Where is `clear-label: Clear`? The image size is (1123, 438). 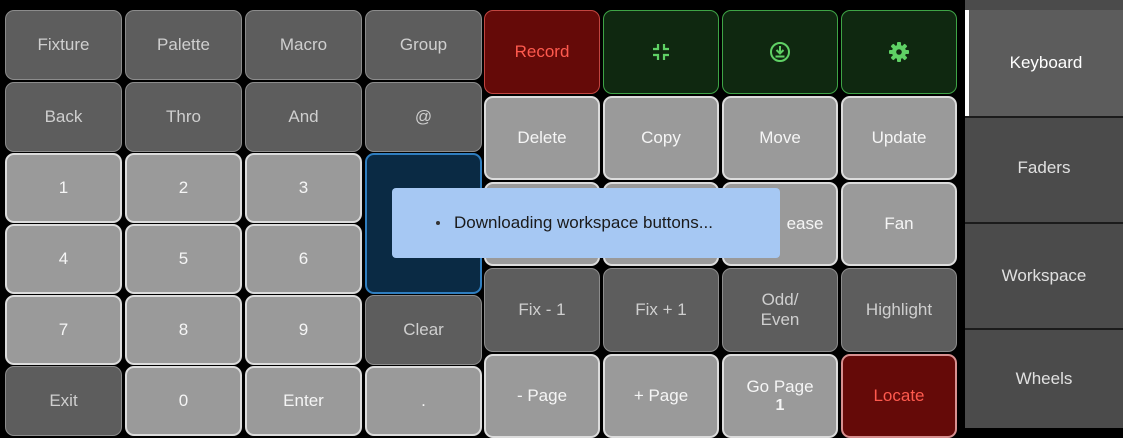 clear-label: Clear is located at coordinates (423, 330).